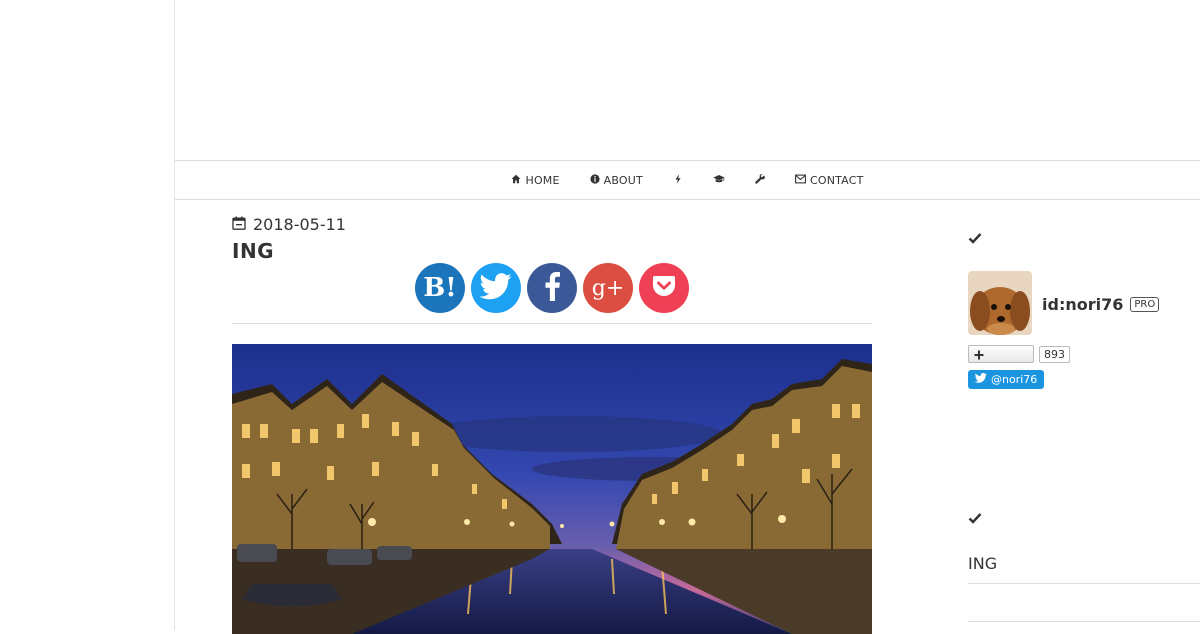 This screenshot has width=1200, height=634. I want to click on nav-item-education, so click(719, 180).